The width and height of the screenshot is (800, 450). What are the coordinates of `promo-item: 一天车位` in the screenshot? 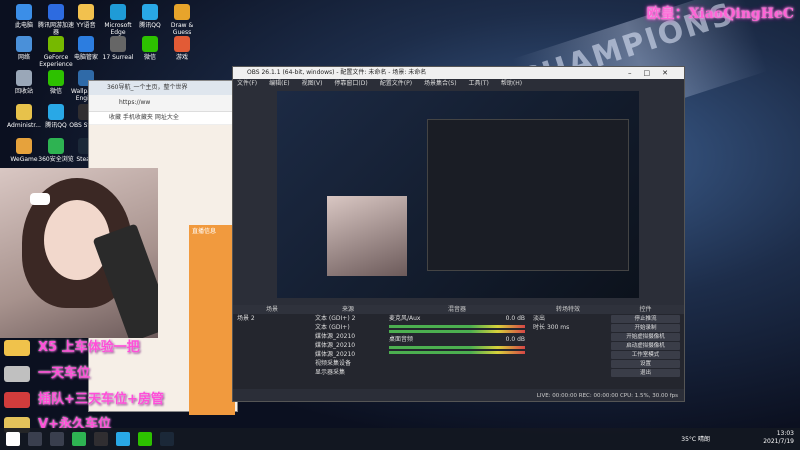 It's located at (99, 373).